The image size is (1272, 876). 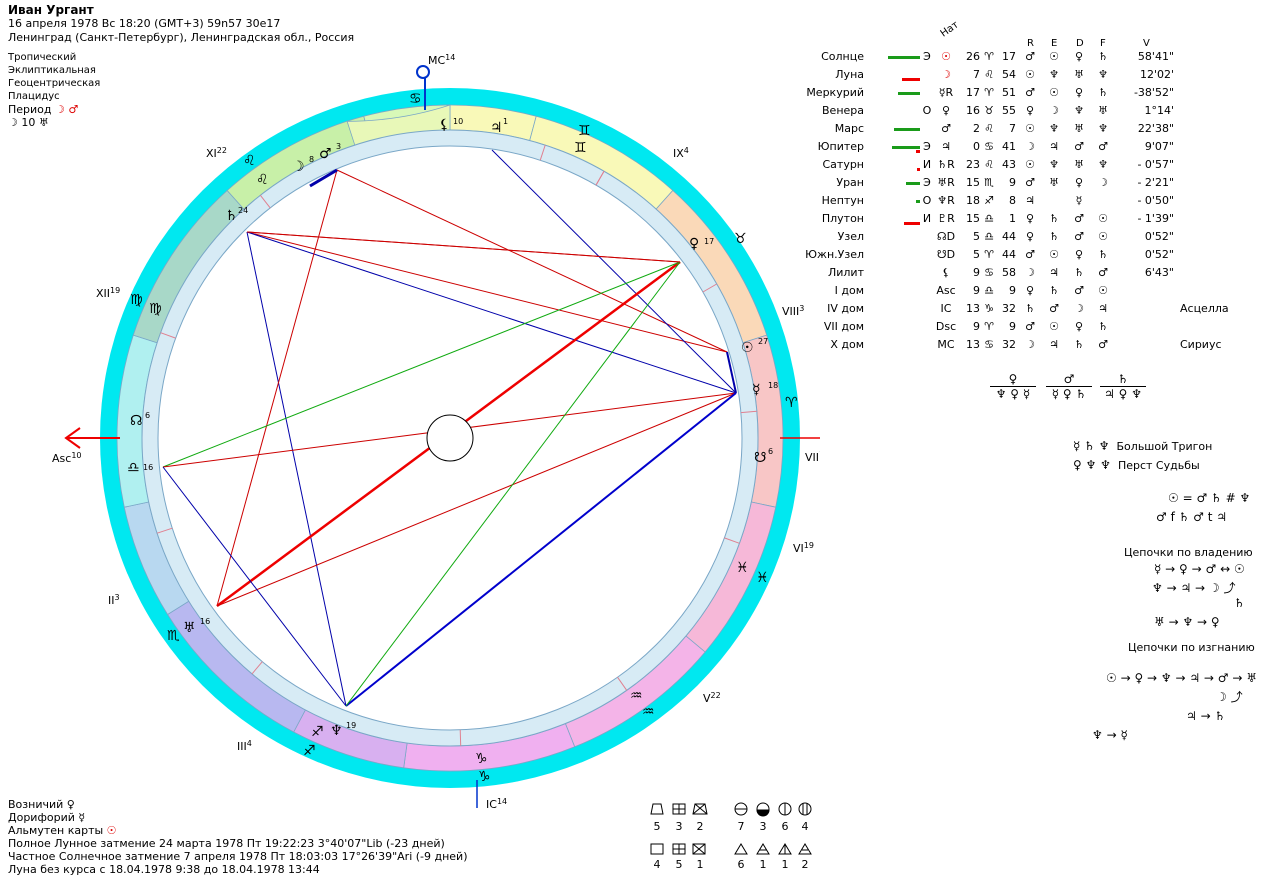 What do you see at coordinates (973, 218) in the screenshot?
I see `planet-degree: 15` at bounding box center [973, 218].